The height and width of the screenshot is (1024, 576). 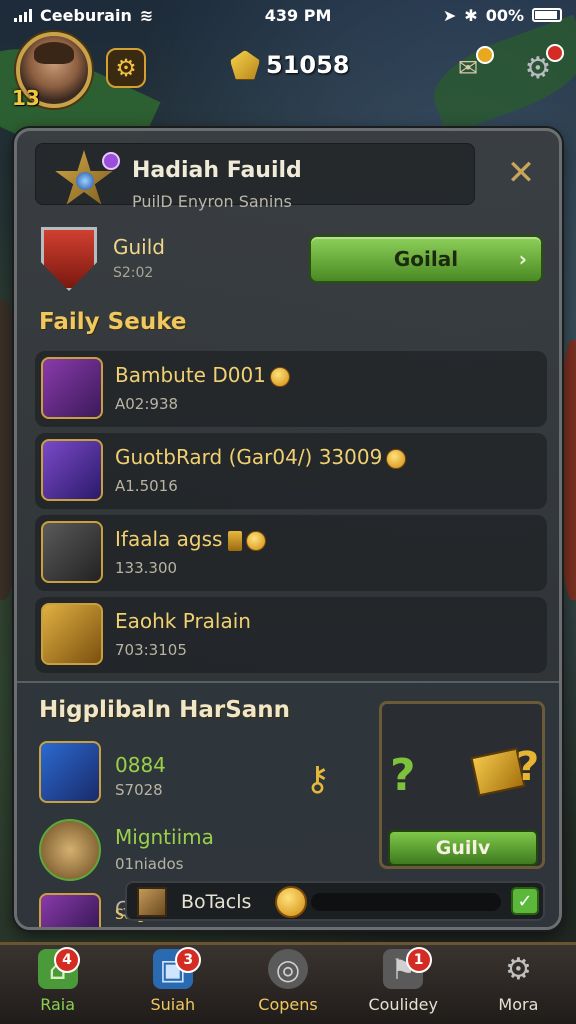 What do you see at coordinates (146, 15) in the screenshot?
I see `wifi-icon: ≋` at bounding box center [146, 15].